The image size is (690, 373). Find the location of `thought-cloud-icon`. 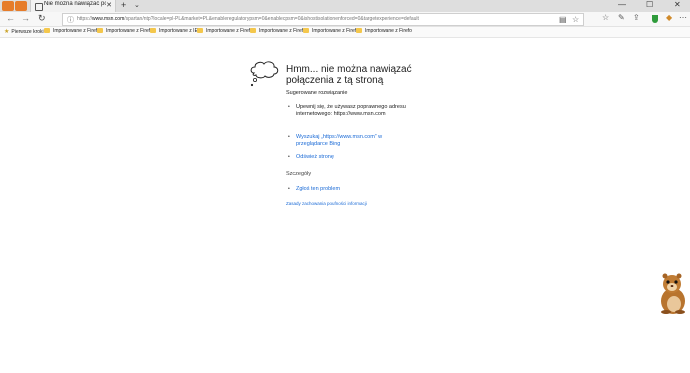

thought-cloud-icon is located at coordinates (264, 74).